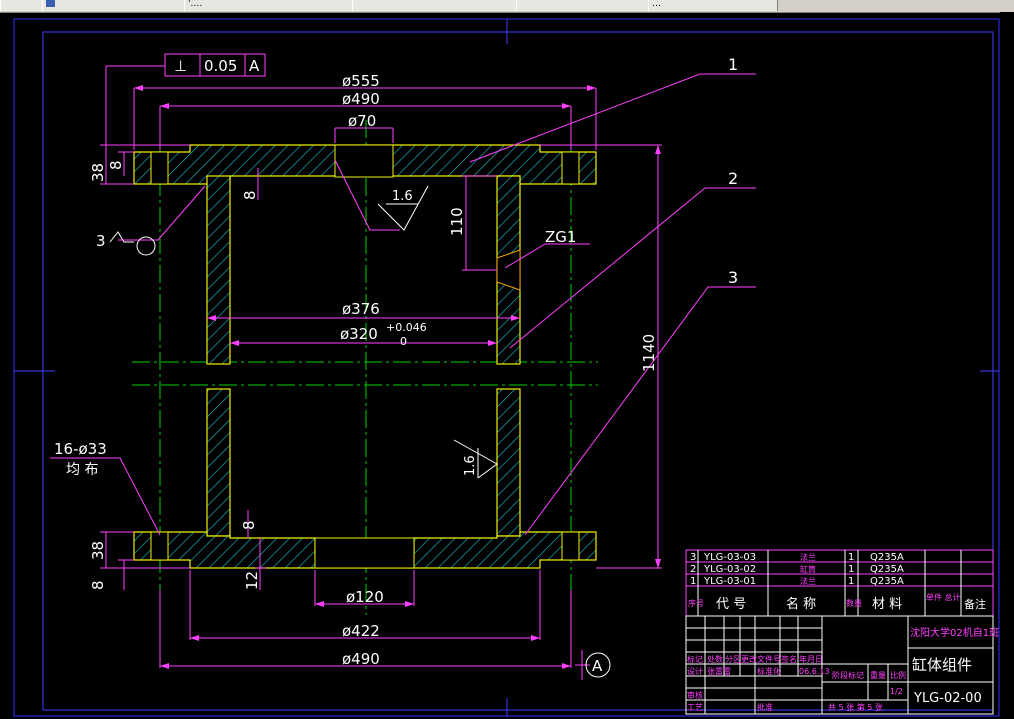  Describe the element at coordinates (765, 707) in the screenshot. I see `label-approve: 批准` at that location.